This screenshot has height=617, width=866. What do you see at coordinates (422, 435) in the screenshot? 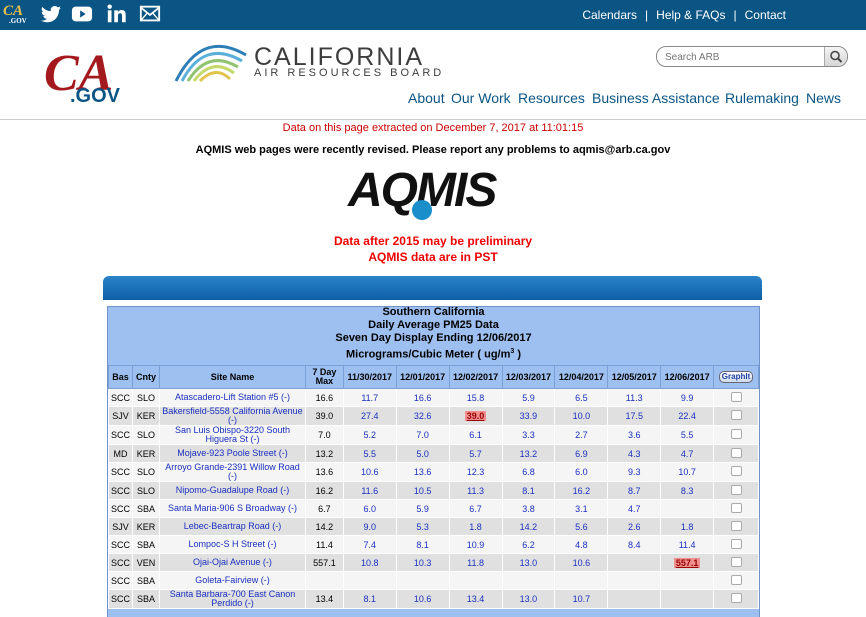
I see `cell-value: 7.0` at bounding box center [422, 435].